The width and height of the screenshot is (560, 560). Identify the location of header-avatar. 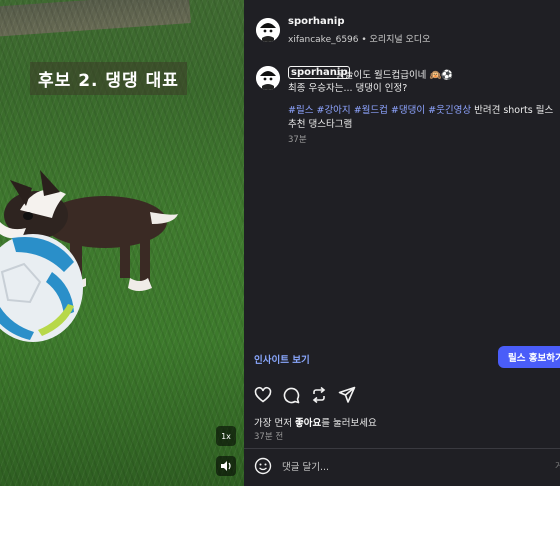
(268, 30).